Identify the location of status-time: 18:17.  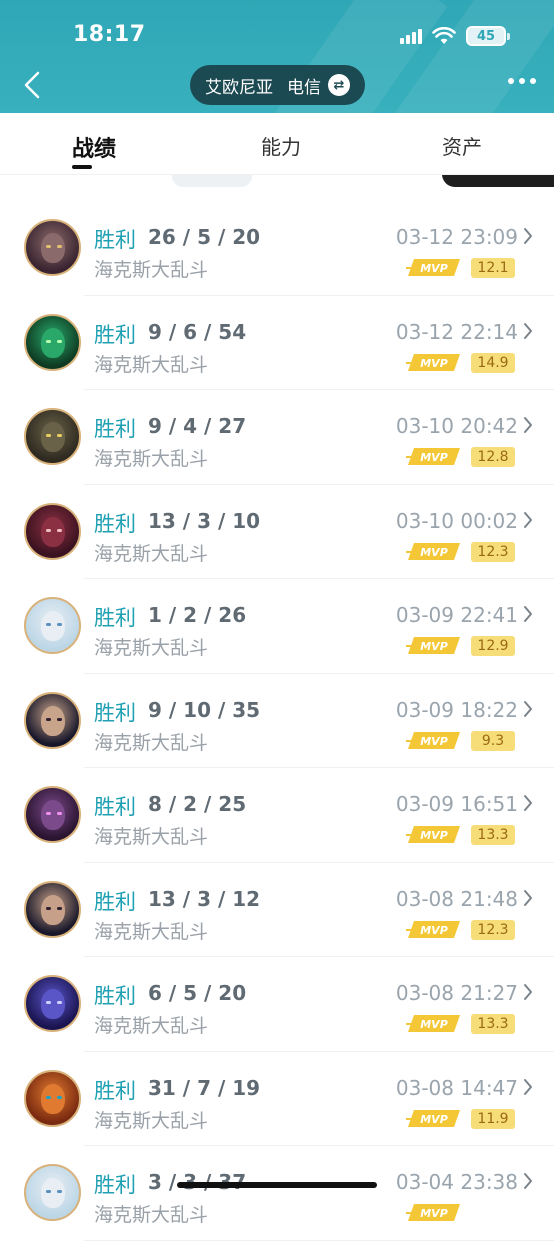
(109, 34).